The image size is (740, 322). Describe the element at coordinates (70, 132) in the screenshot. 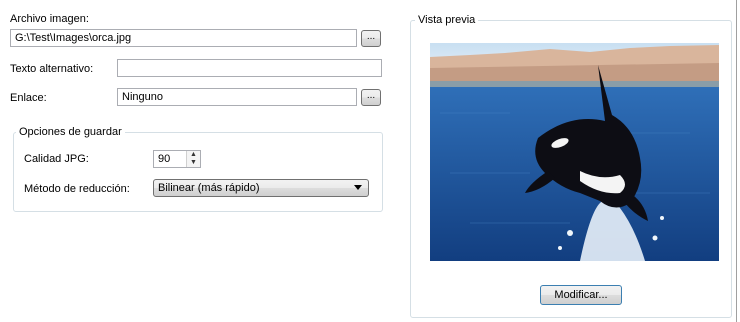

I see `save-options-title: Opciones de guardar` at that location.